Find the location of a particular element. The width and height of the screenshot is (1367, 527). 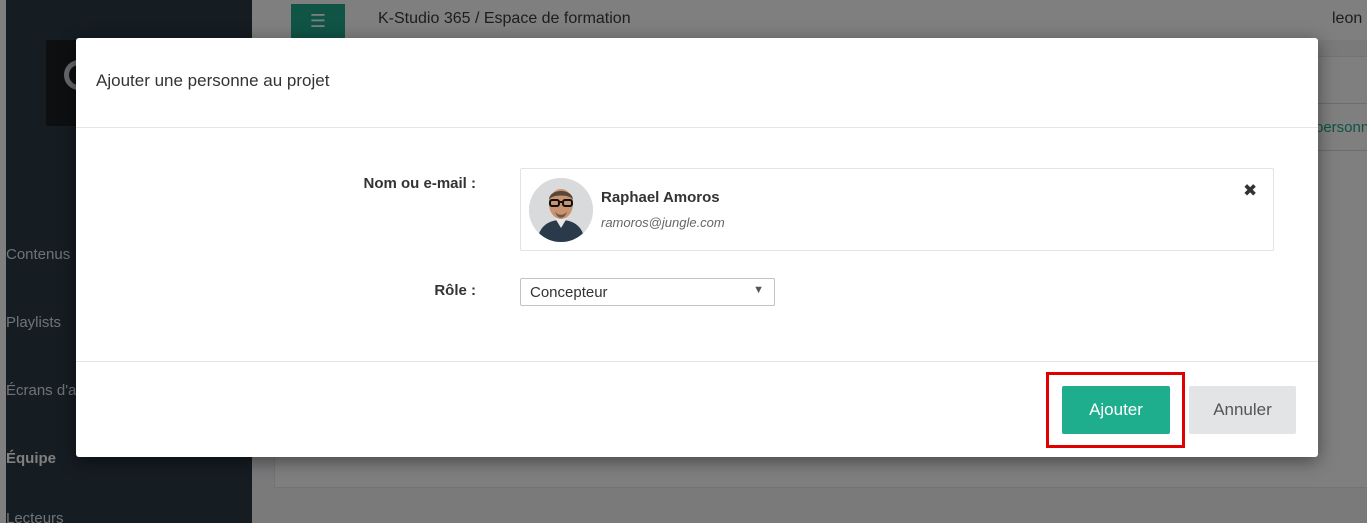

person-email: ramoros@jungle.com is located at coordinates (663, 222).